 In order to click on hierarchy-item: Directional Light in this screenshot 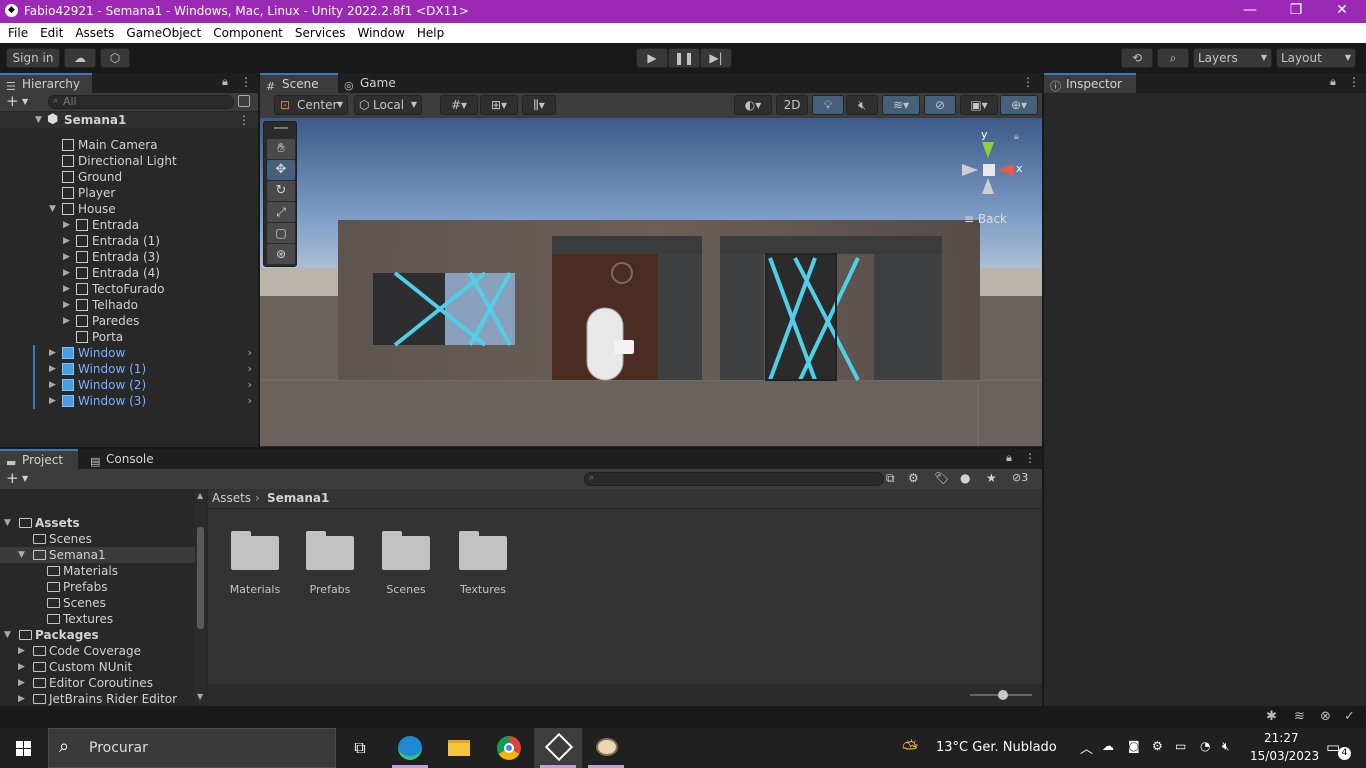, I will do `click(129, 161)`.